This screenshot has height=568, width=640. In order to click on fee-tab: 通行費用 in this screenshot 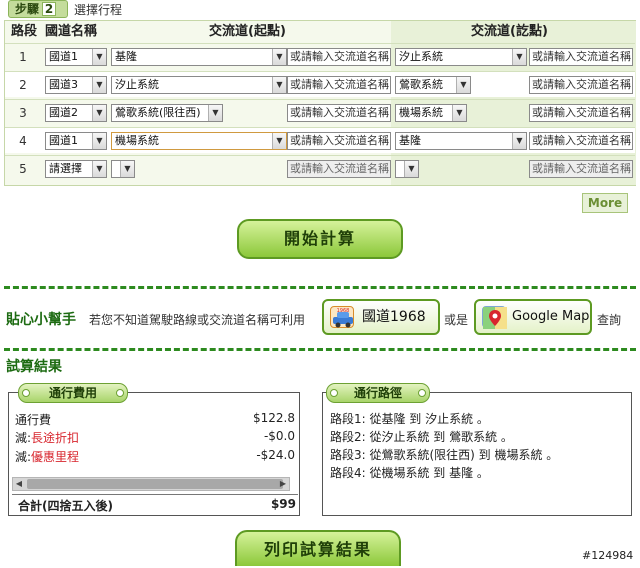, I will do `click(73, 393)`.